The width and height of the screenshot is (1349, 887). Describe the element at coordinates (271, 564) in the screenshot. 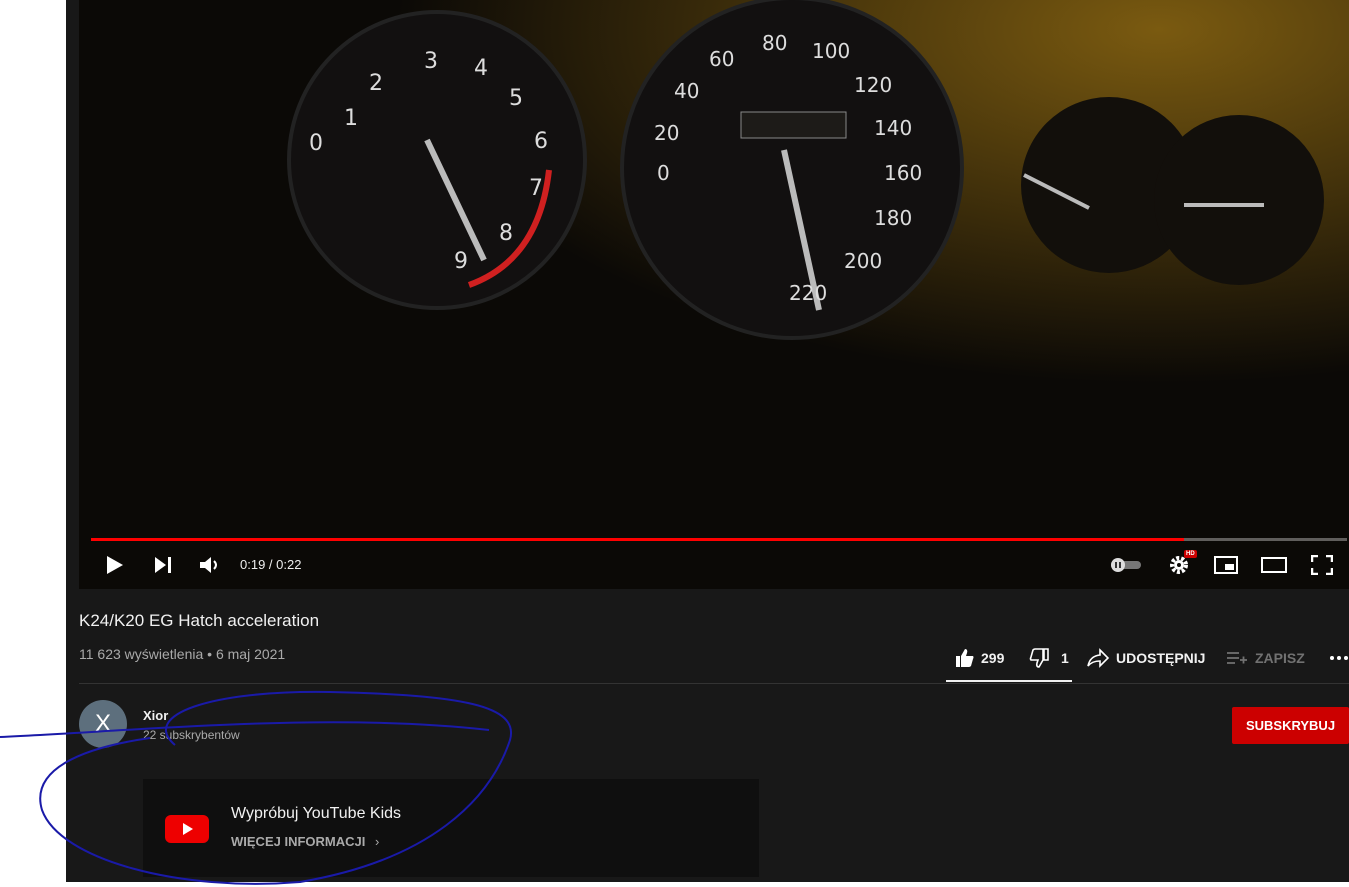

I see `time-display: 0:19 / 0:22` at that location.